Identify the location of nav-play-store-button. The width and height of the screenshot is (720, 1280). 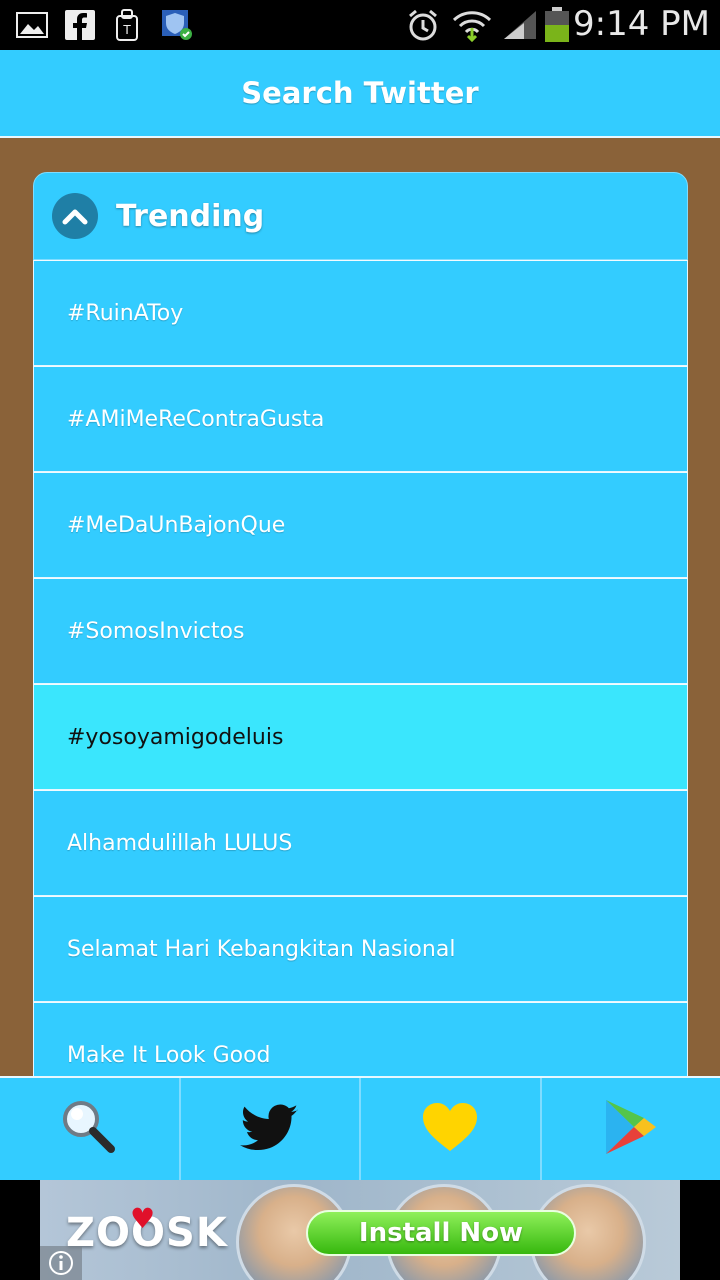
(631, 1129).